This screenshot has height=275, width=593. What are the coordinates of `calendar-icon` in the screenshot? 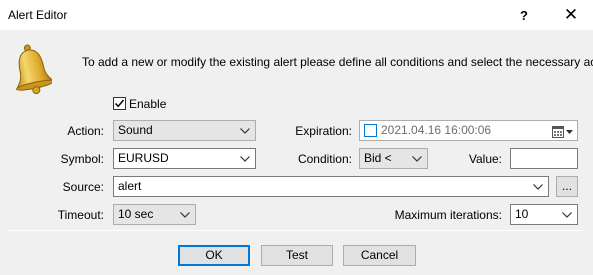 It's located at (563, 131).